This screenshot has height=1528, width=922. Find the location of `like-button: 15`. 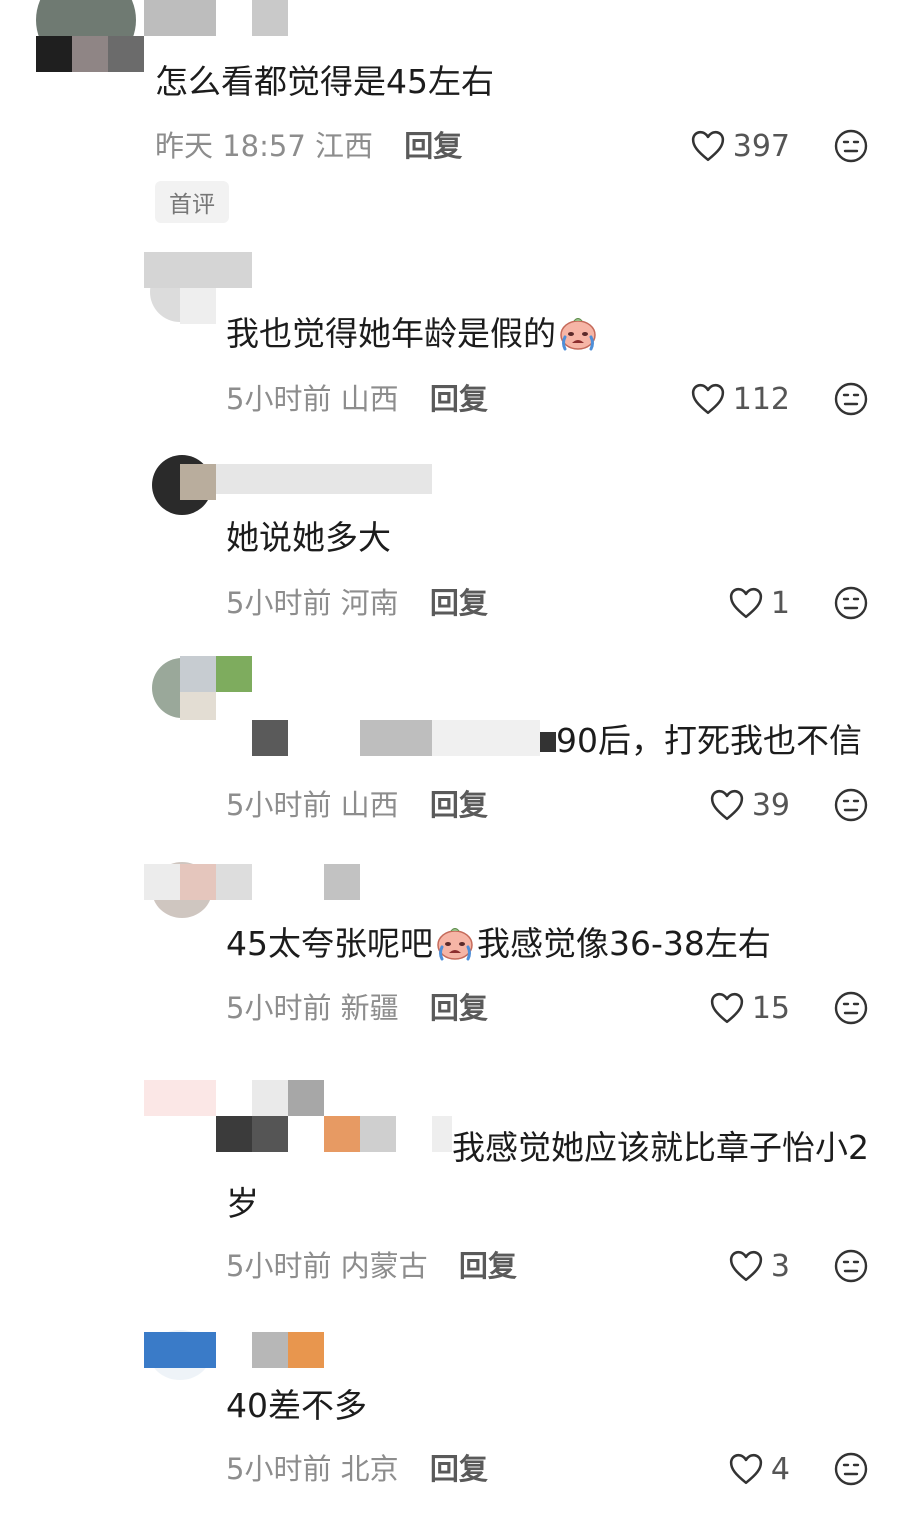

like-button: 15 is located at coordinates (750, 1008).